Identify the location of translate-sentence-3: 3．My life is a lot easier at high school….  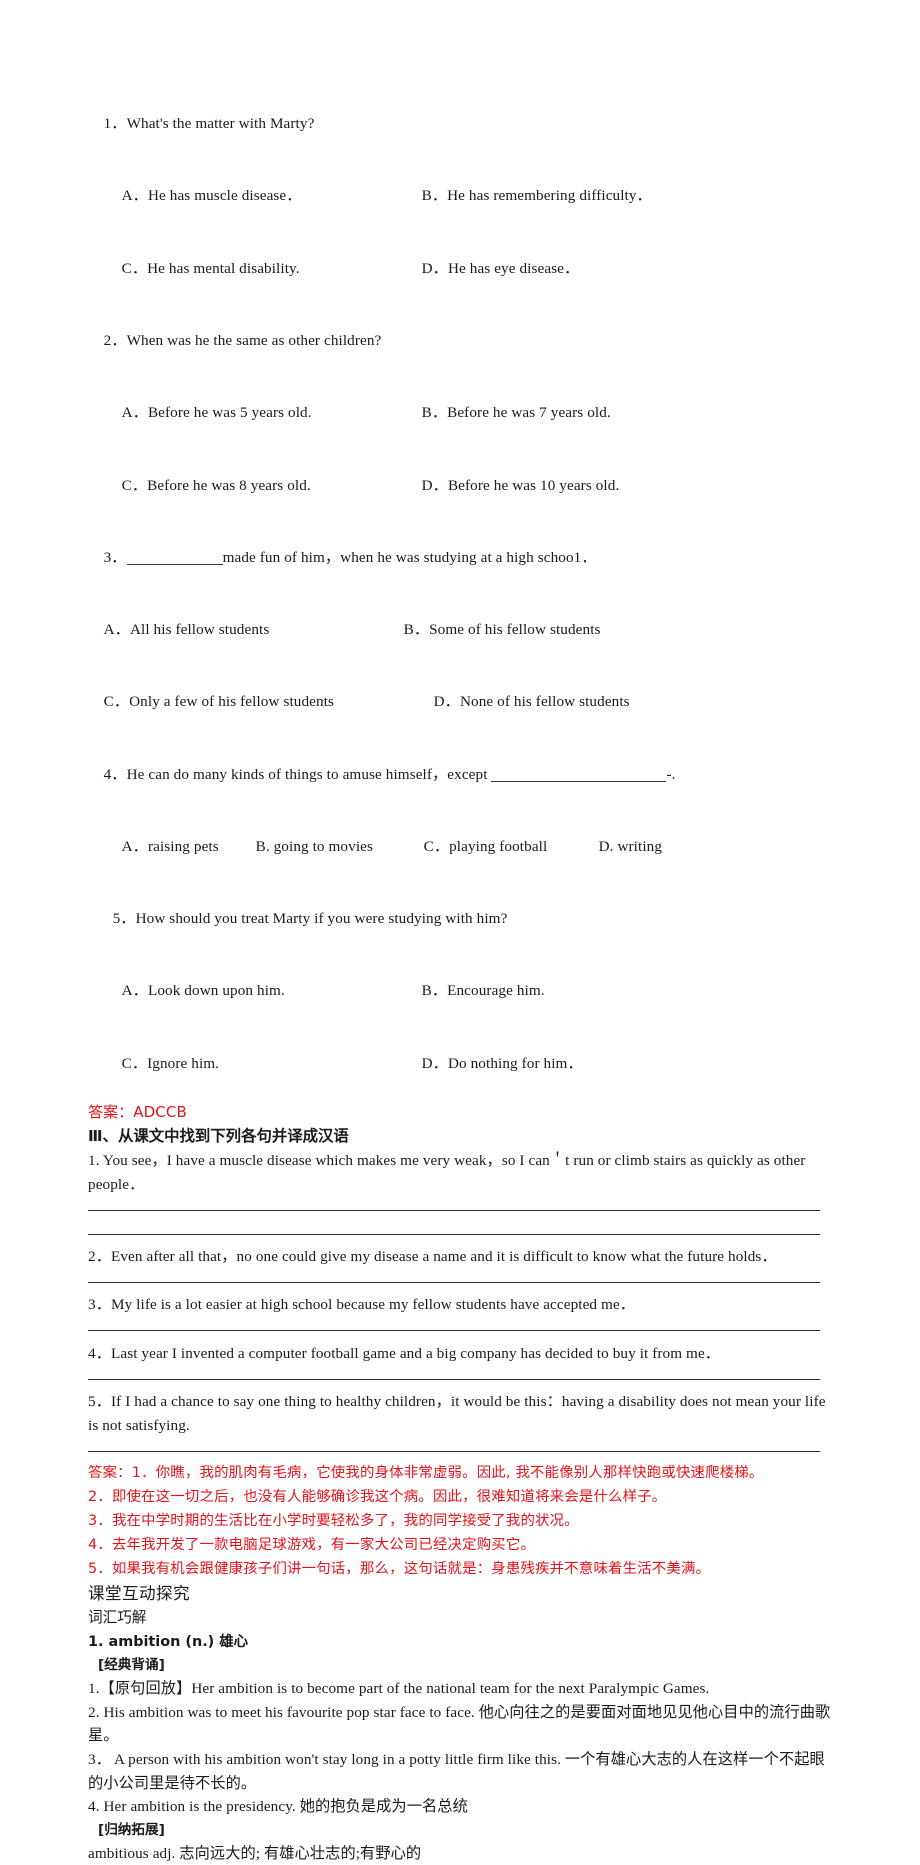
(362, 1305).